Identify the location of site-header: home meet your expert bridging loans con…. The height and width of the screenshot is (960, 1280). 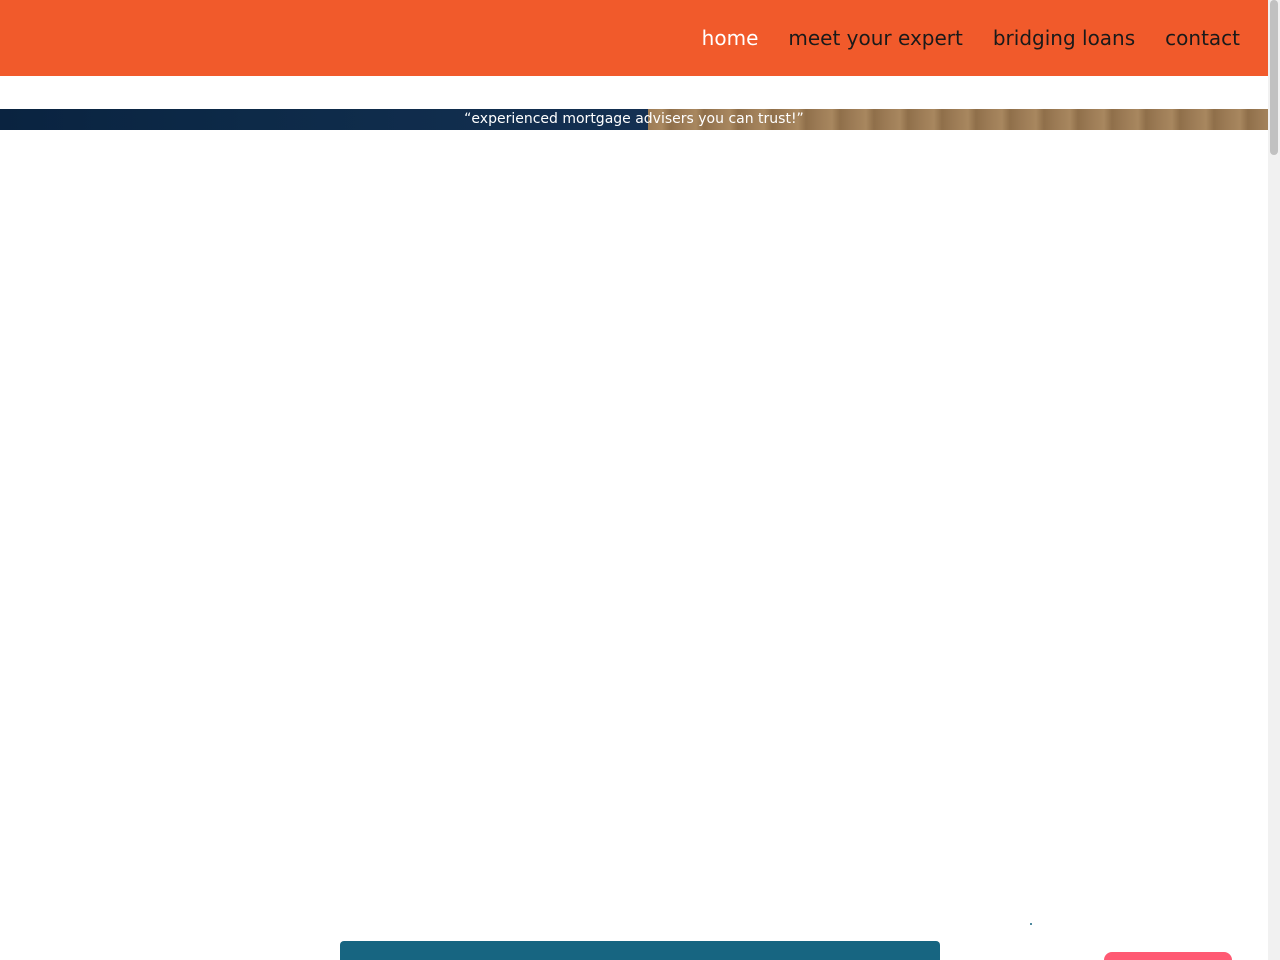
(634, 38).